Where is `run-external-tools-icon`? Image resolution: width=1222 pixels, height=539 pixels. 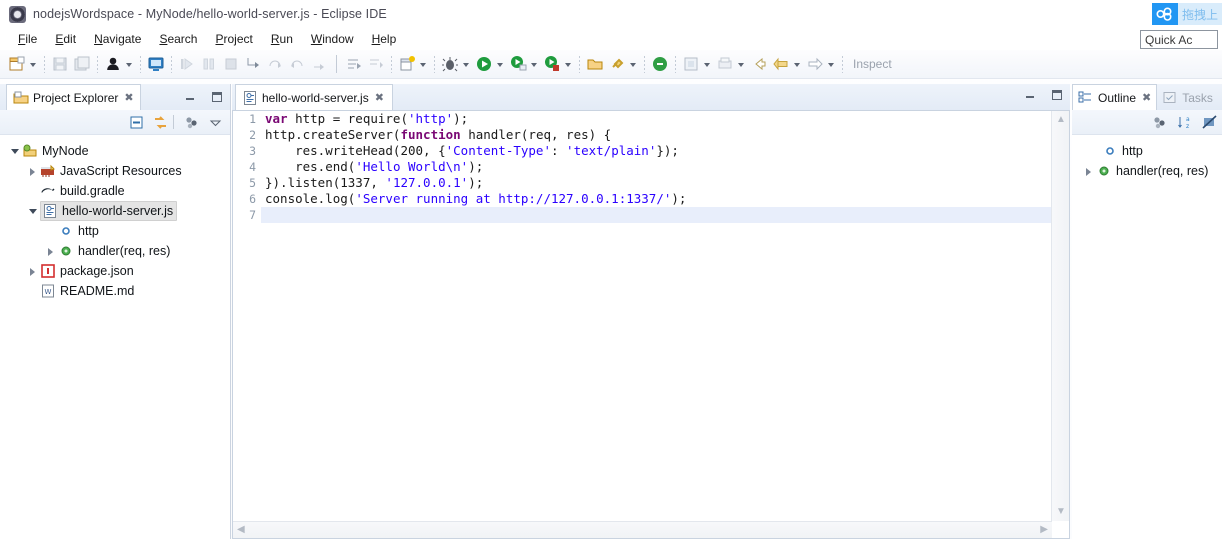
run-external-tools-icon is located at coordinates (518, 64).